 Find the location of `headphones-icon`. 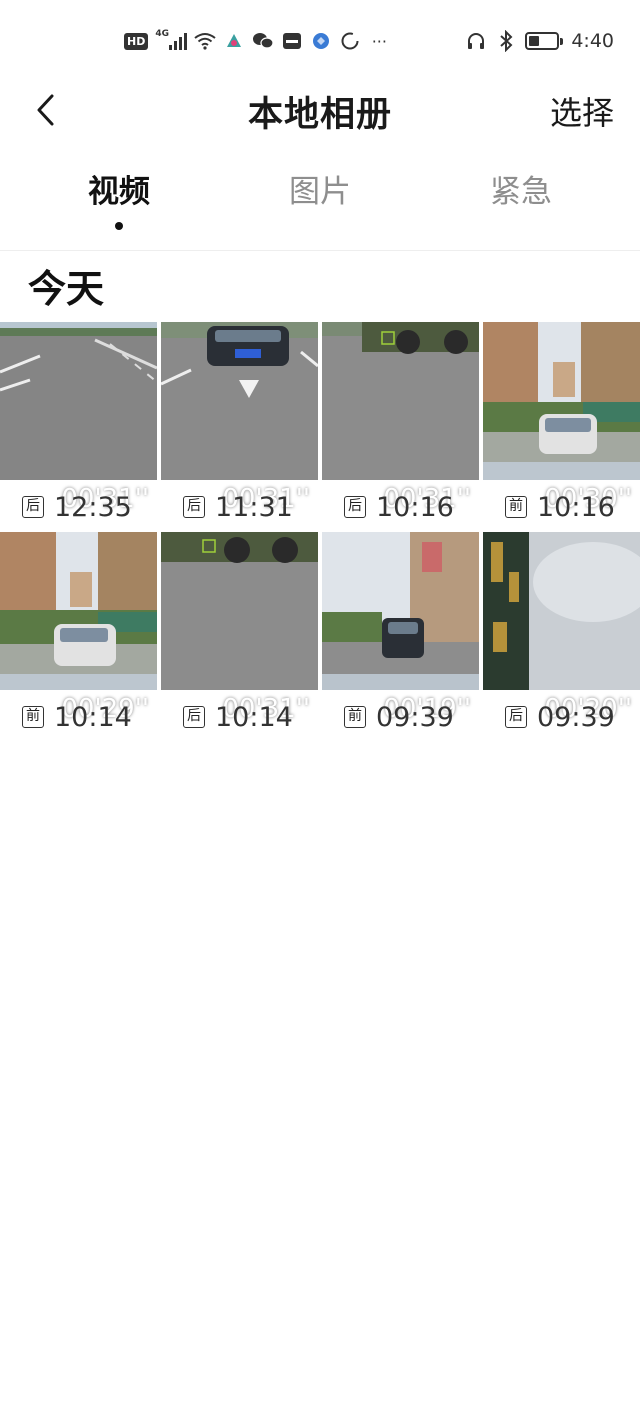

headphones-icon is located at coordinates (476, 41).